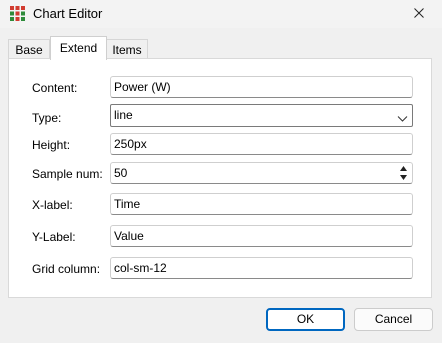  I want to click on increment-arrow-icon, so click(403, 168).